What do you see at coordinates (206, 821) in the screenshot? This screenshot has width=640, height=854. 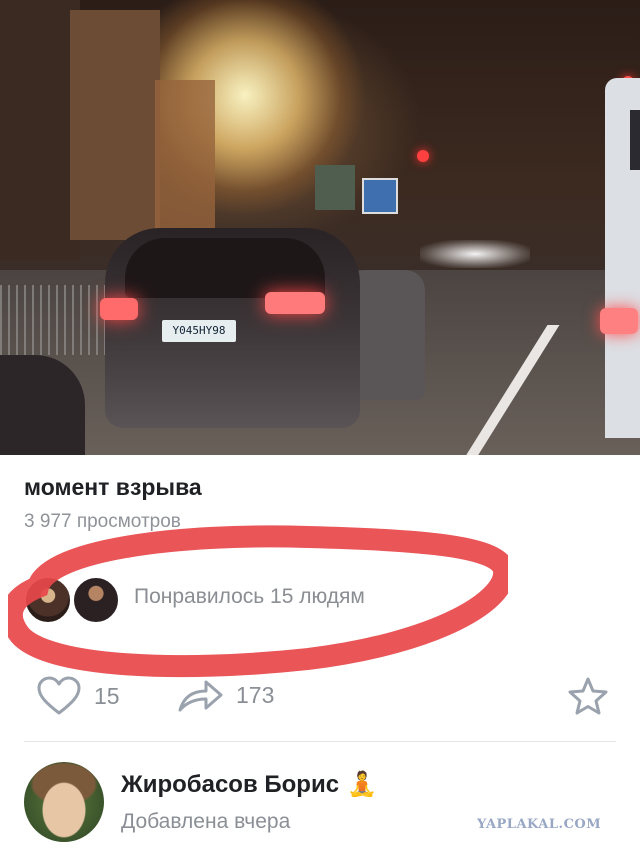 I see `post-date: Добавлена вчера` at bounding box center [206, 821].